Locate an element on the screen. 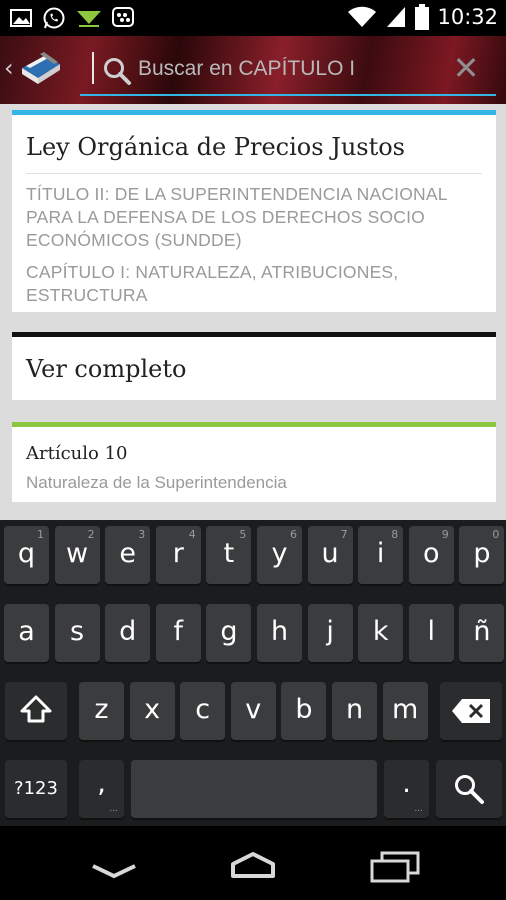  symbols-label: ?123 is located at coordinates (36, 788).